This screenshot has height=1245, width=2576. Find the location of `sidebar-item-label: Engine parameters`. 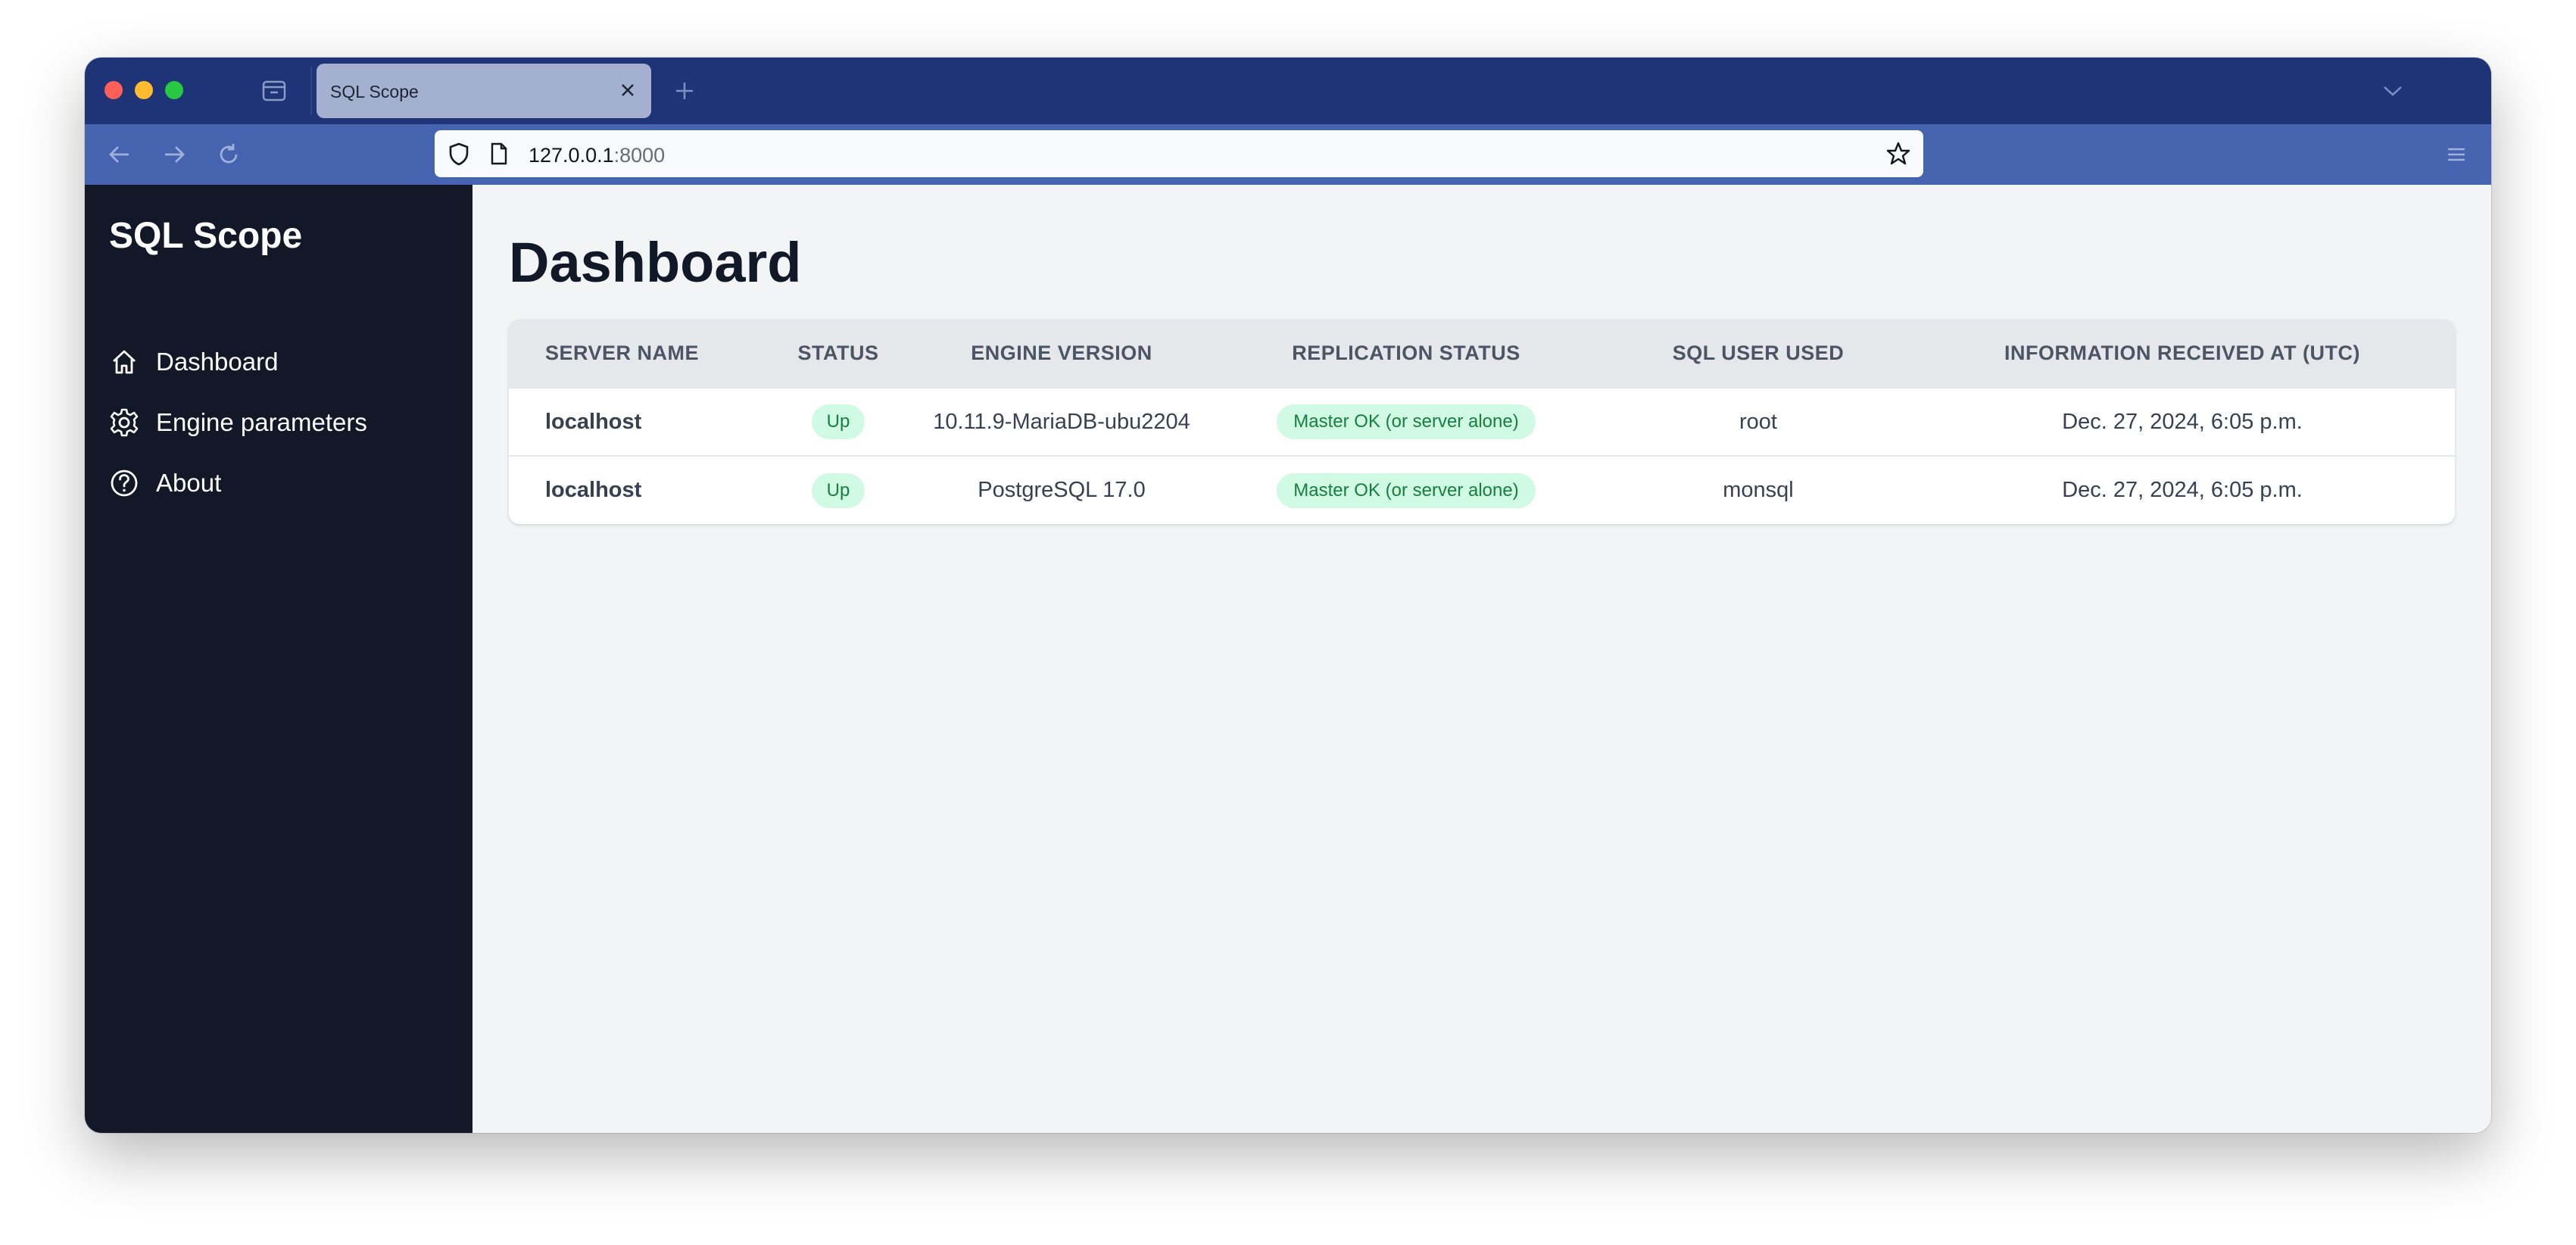

sidebar-item-label: Engine parameters is located at coordinates (261, 422).